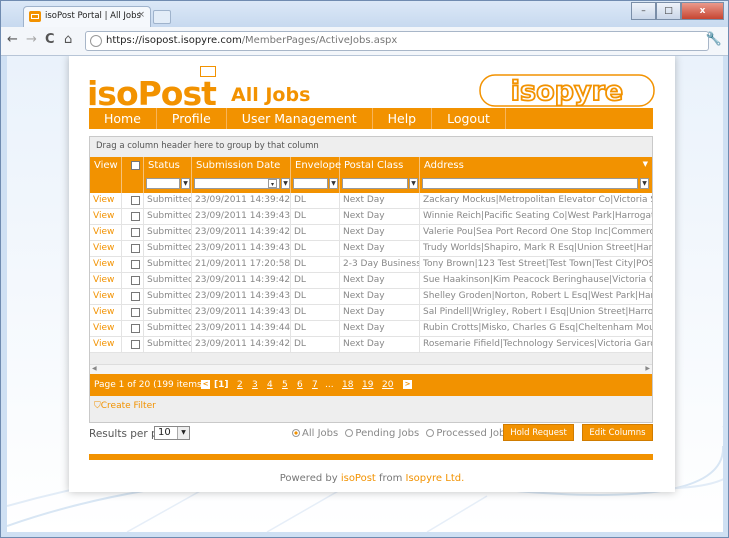  What do you see at coordinates (643, 11) in the screenshot?
I see `minimize-button: –` at bounding box center [643, 11].